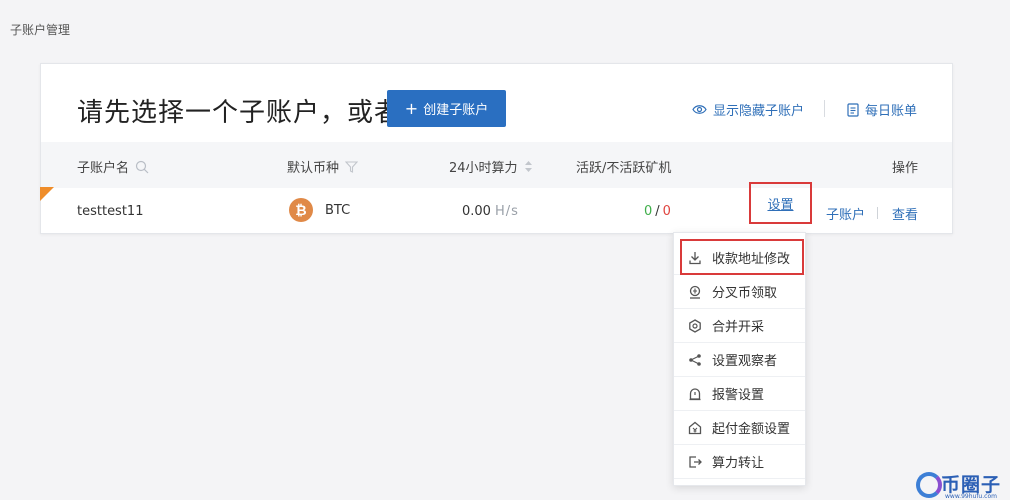 The width and height of the screenshot is (1010, 500). What do you see at coordinates (456, 110) in the screenshot?
I see `create-subaccount-label: 创建子账户` at bounding box center [456, 110].